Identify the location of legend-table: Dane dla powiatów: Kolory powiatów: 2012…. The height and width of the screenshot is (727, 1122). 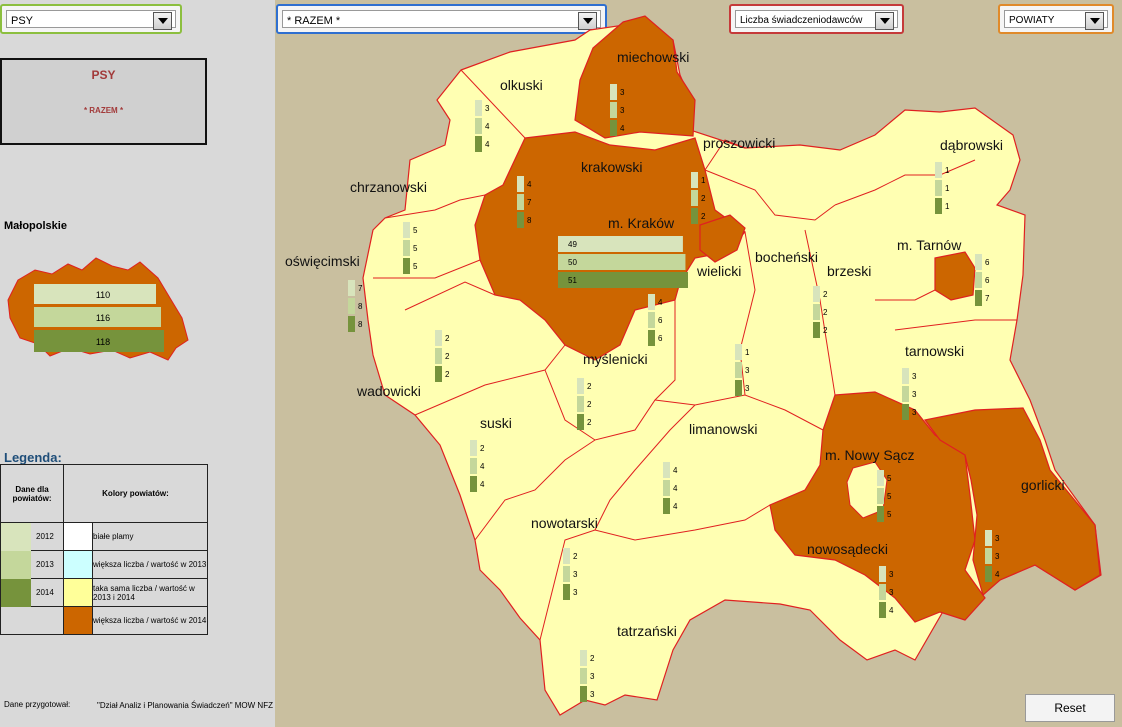
(104, 549).